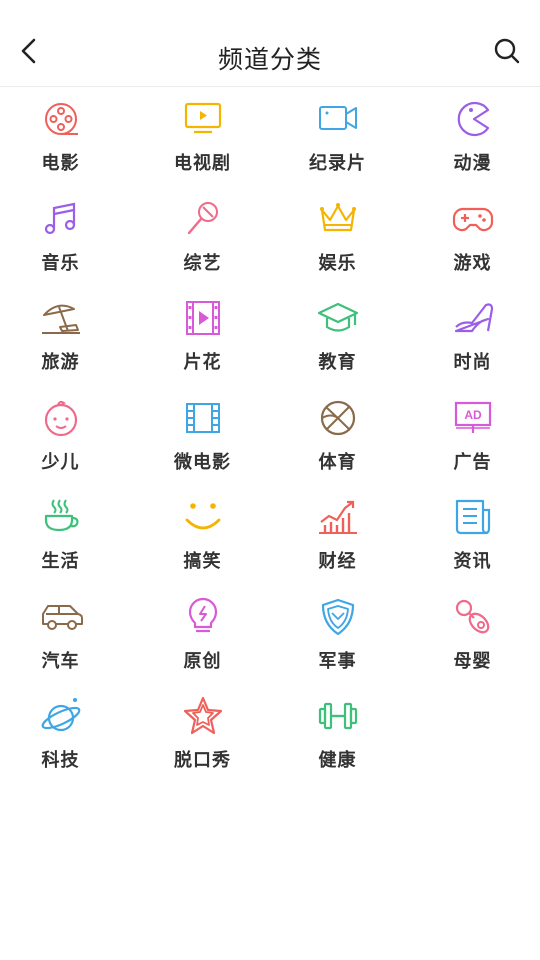 The height and width of the screenshot is (960, 540). I want to click on smile-icon, so click(202, 517).